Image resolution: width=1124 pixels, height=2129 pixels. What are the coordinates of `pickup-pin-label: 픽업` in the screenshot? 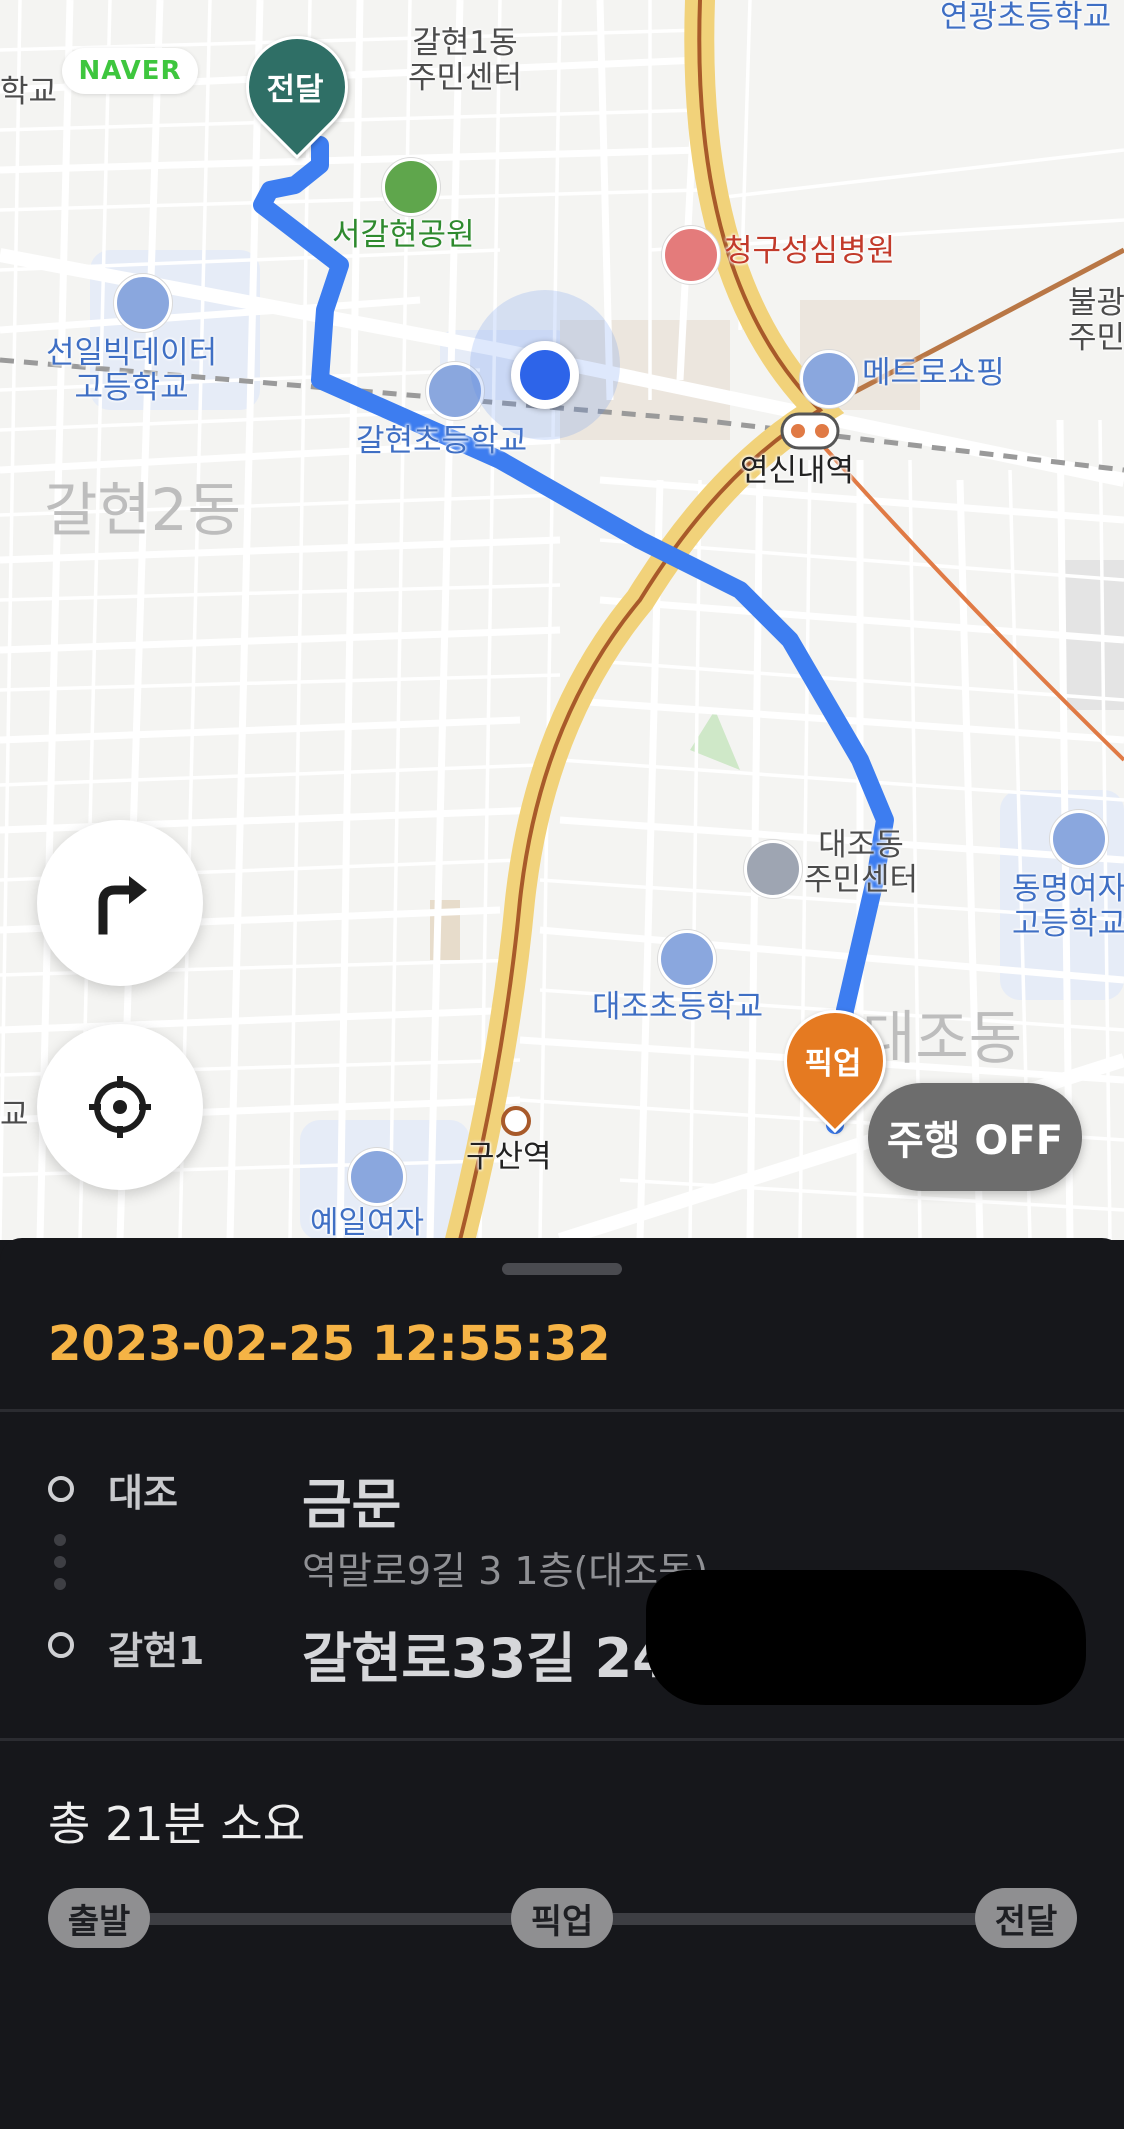 It's located at (833, 1064).